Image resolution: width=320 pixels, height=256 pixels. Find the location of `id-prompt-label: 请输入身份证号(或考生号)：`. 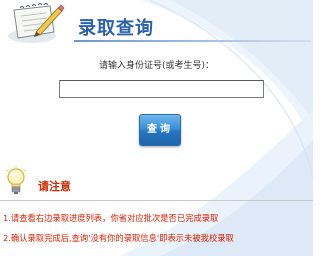

id-prompt-label: 请输入身份证号(或考生号)： is located at coordinates (156, 66).